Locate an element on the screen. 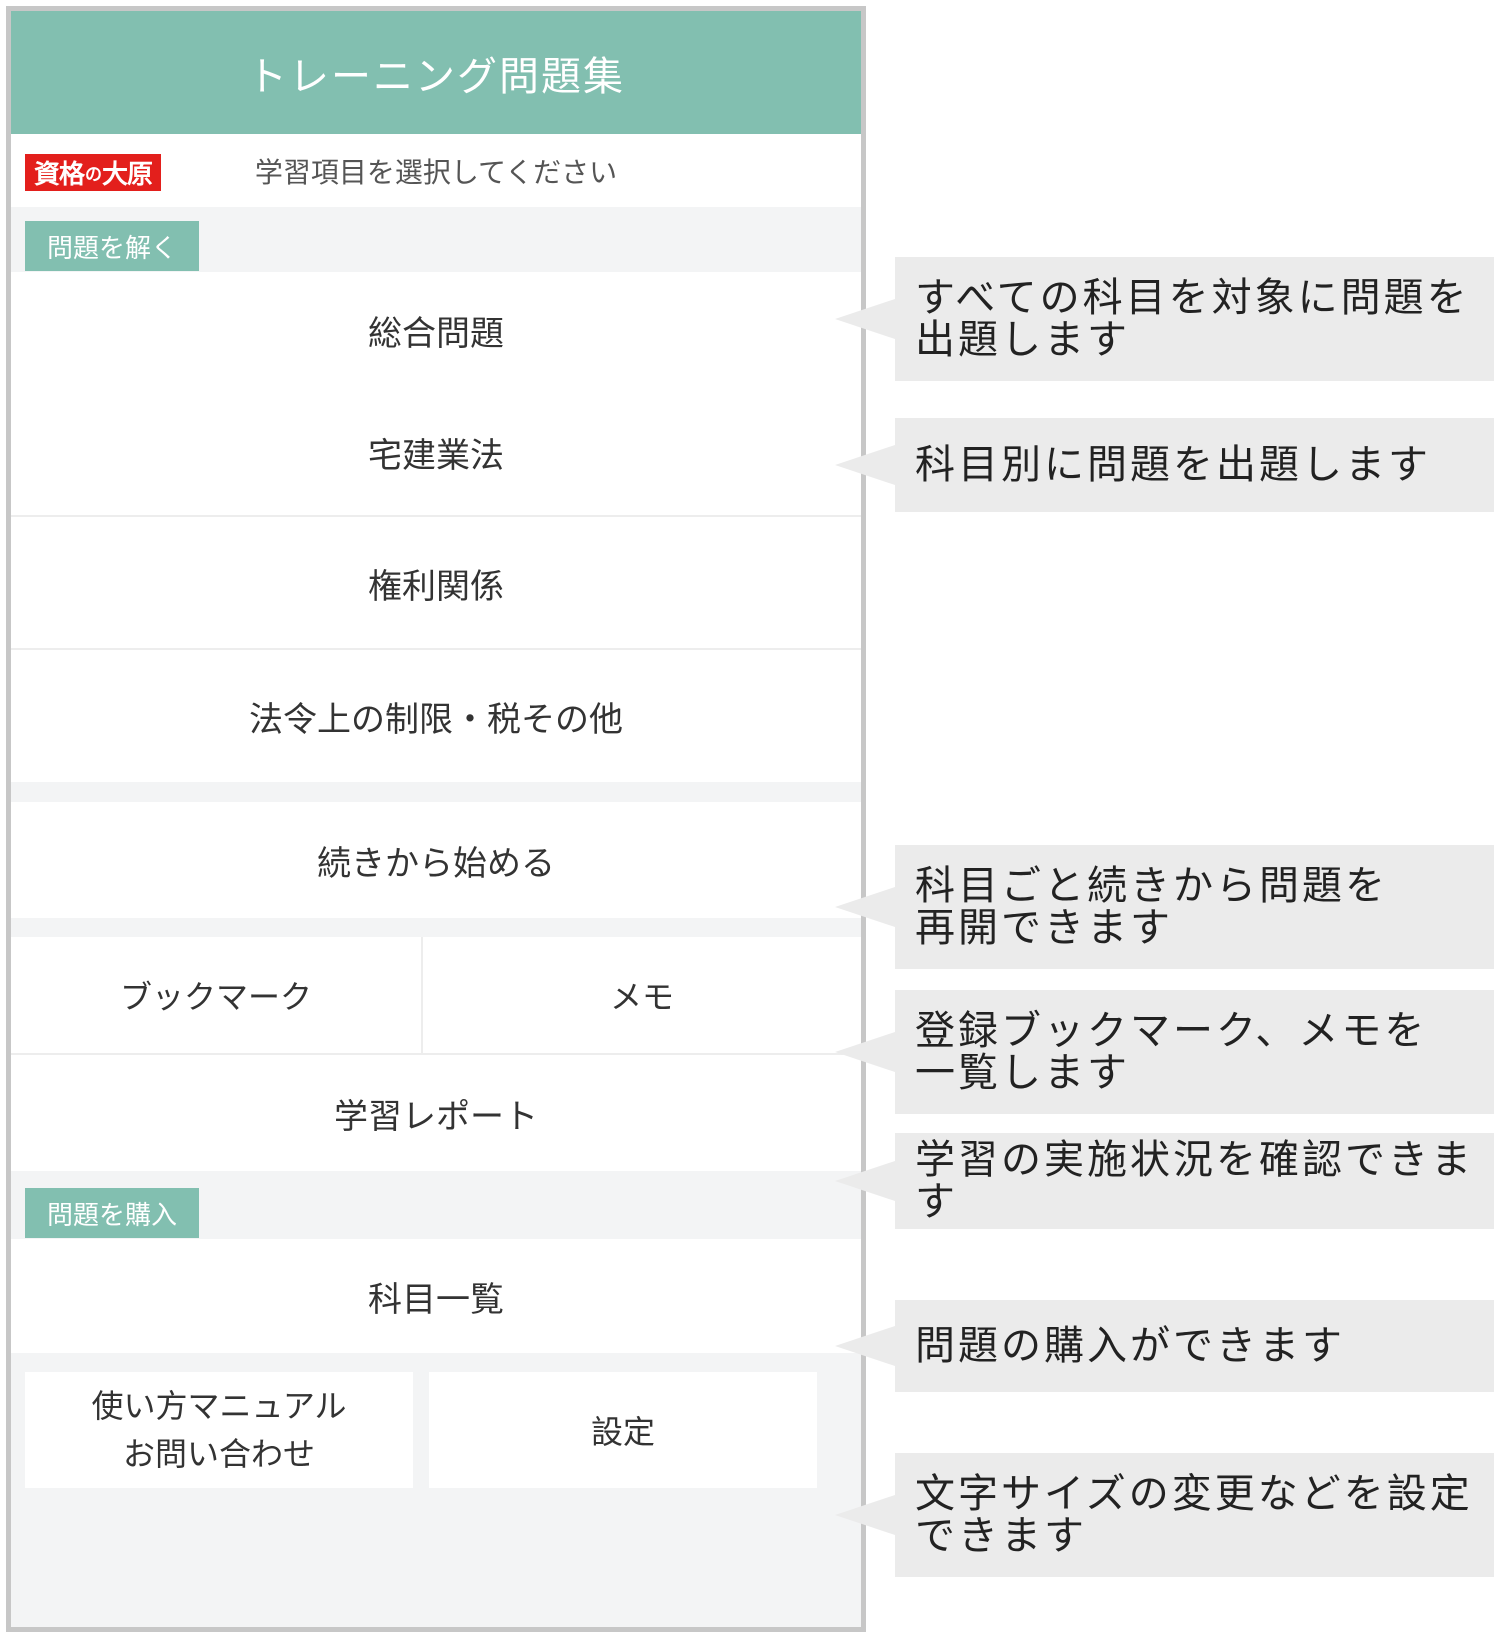  logo-text-part2: の is located at coordinates (93, 175).